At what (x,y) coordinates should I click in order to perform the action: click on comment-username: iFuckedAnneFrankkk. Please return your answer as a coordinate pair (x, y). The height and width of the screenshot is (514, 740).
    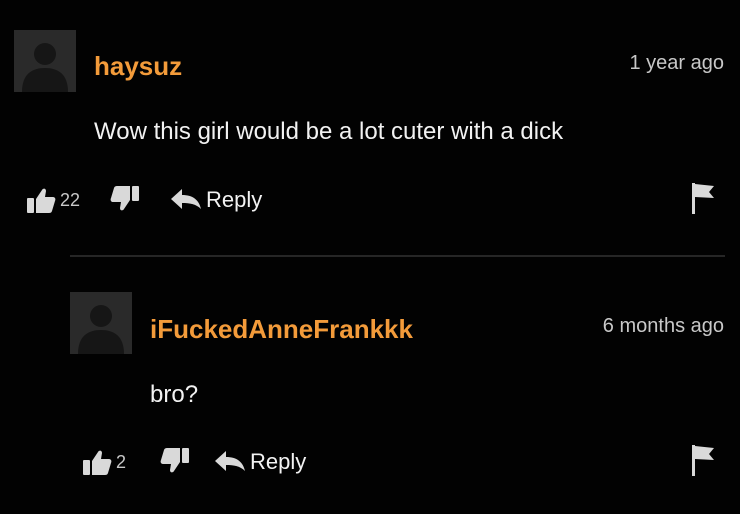
    Looking at the image, I should click on (281, 329).